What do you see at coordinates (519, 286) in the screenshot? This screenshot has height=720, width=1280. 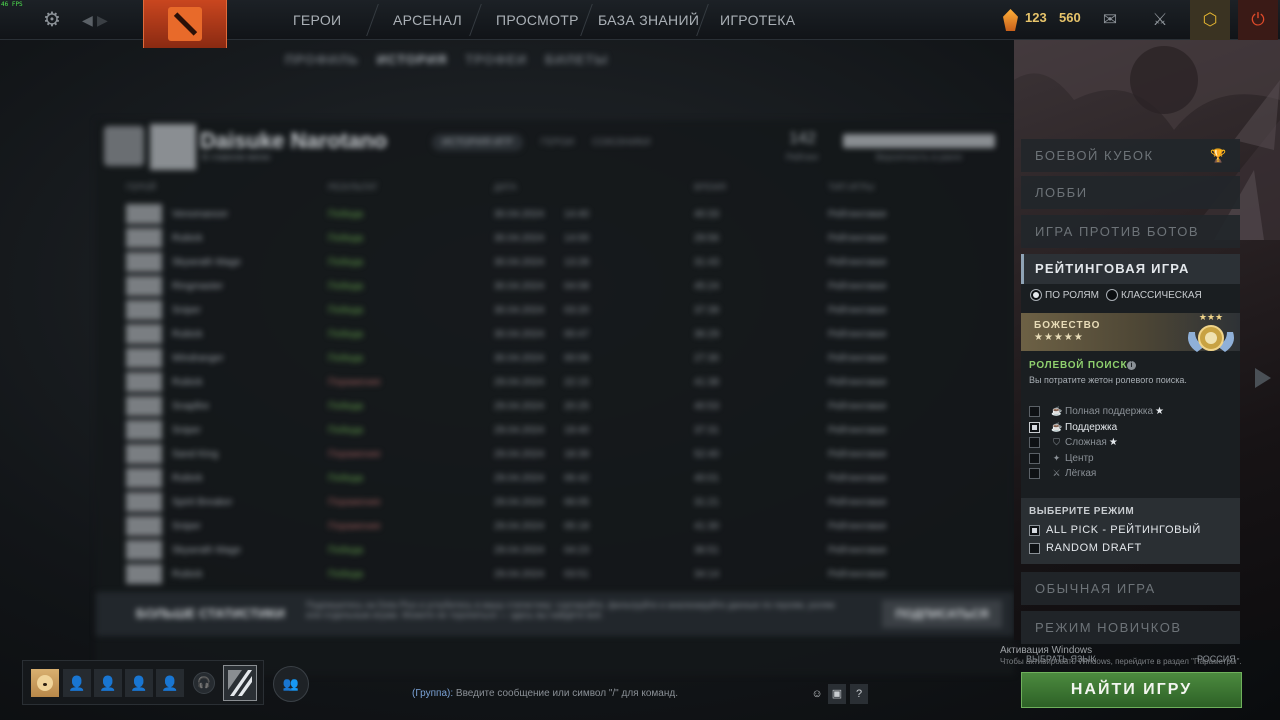 I see `match-date: 30.04.2024` at bounding box center [519, 286].